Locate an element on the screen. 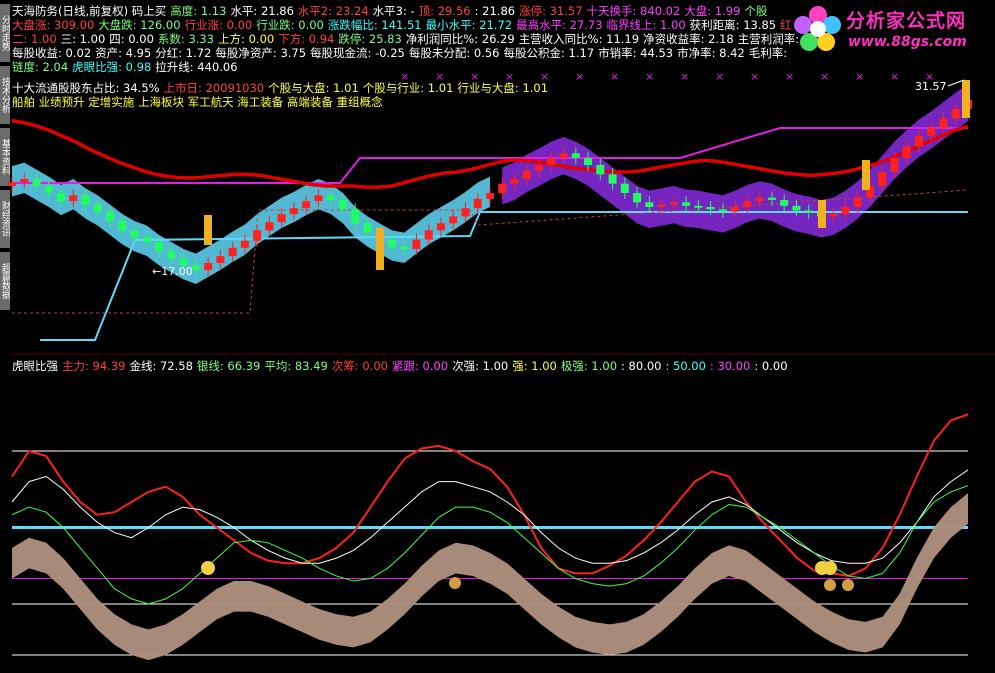 The height and width of the screenshot is (673, 995). header-value: 系数: 3.33 is located at coordinates (186, 39).